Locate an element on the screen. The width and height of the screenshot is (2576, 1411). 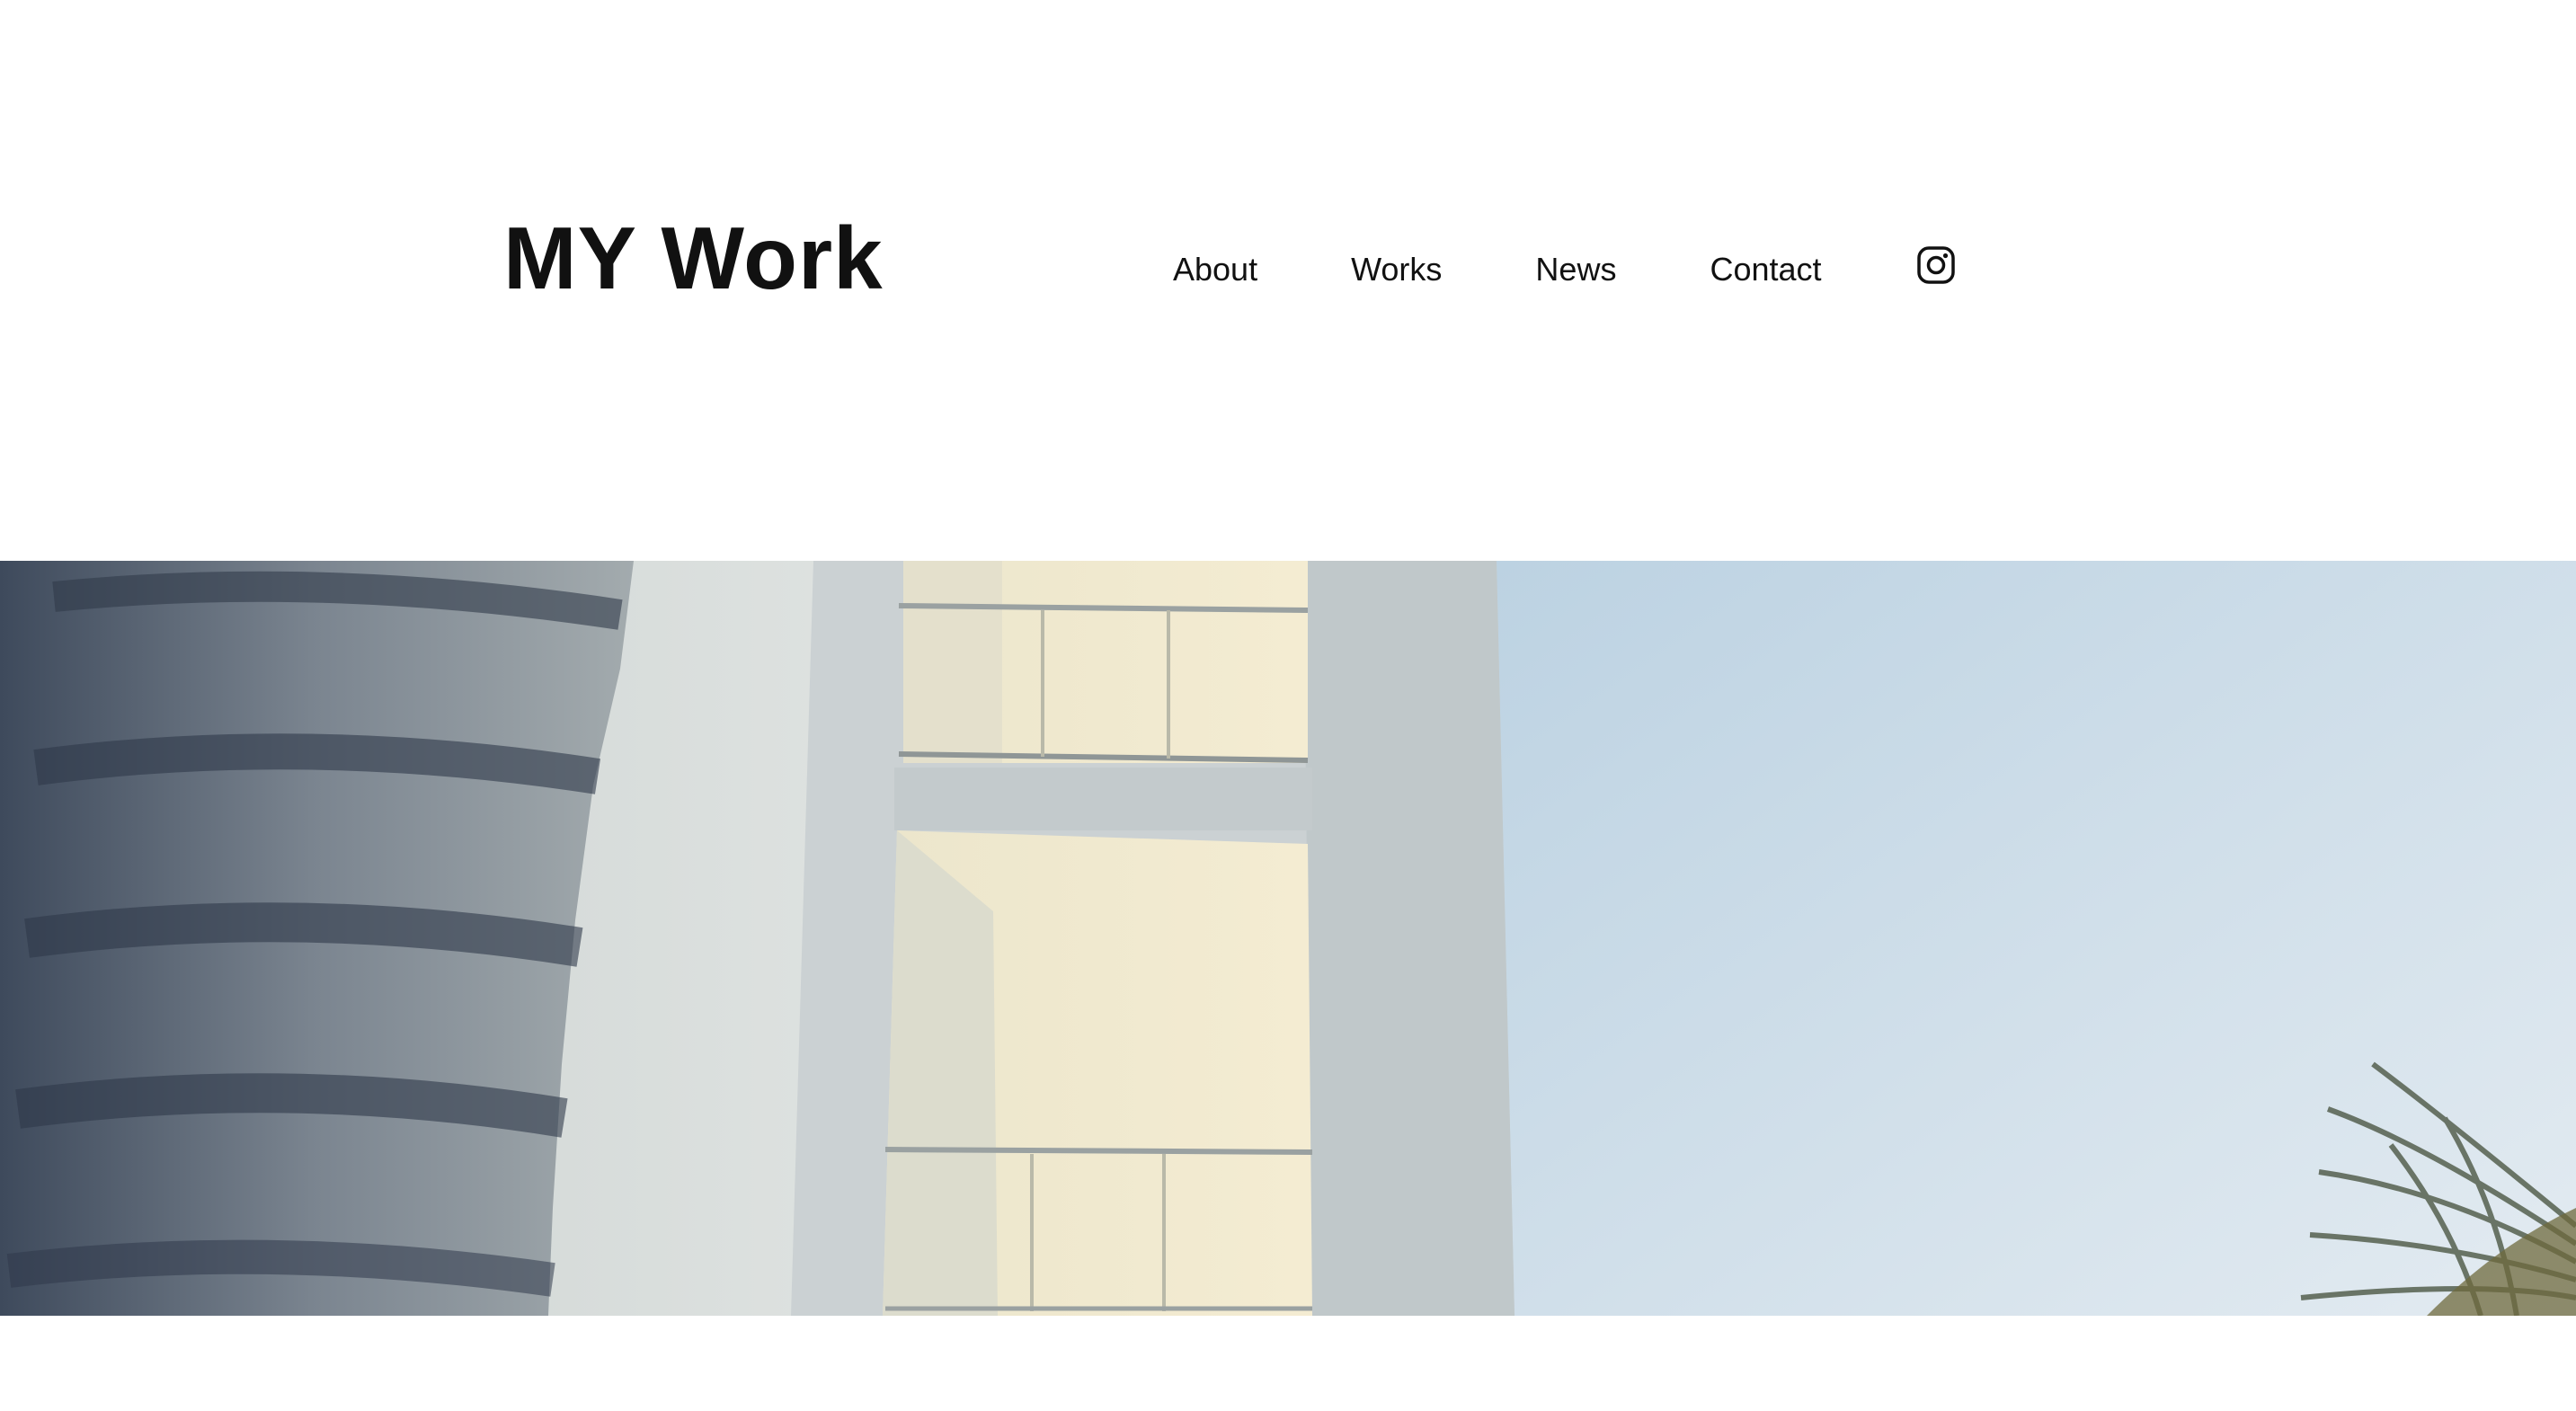
main-nav: About Works News Contact is located at coordinates (1565, 266).